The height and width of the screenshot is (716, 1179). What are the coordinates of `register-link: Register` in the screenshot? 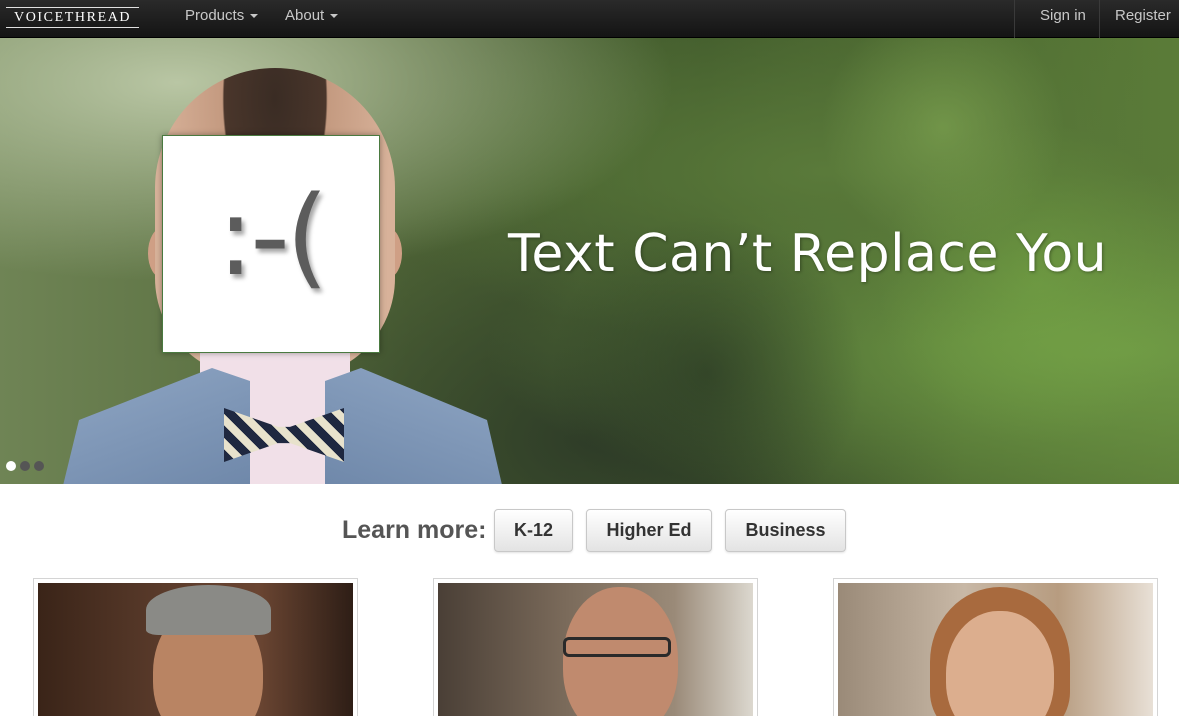 It's located at (1143, 19).